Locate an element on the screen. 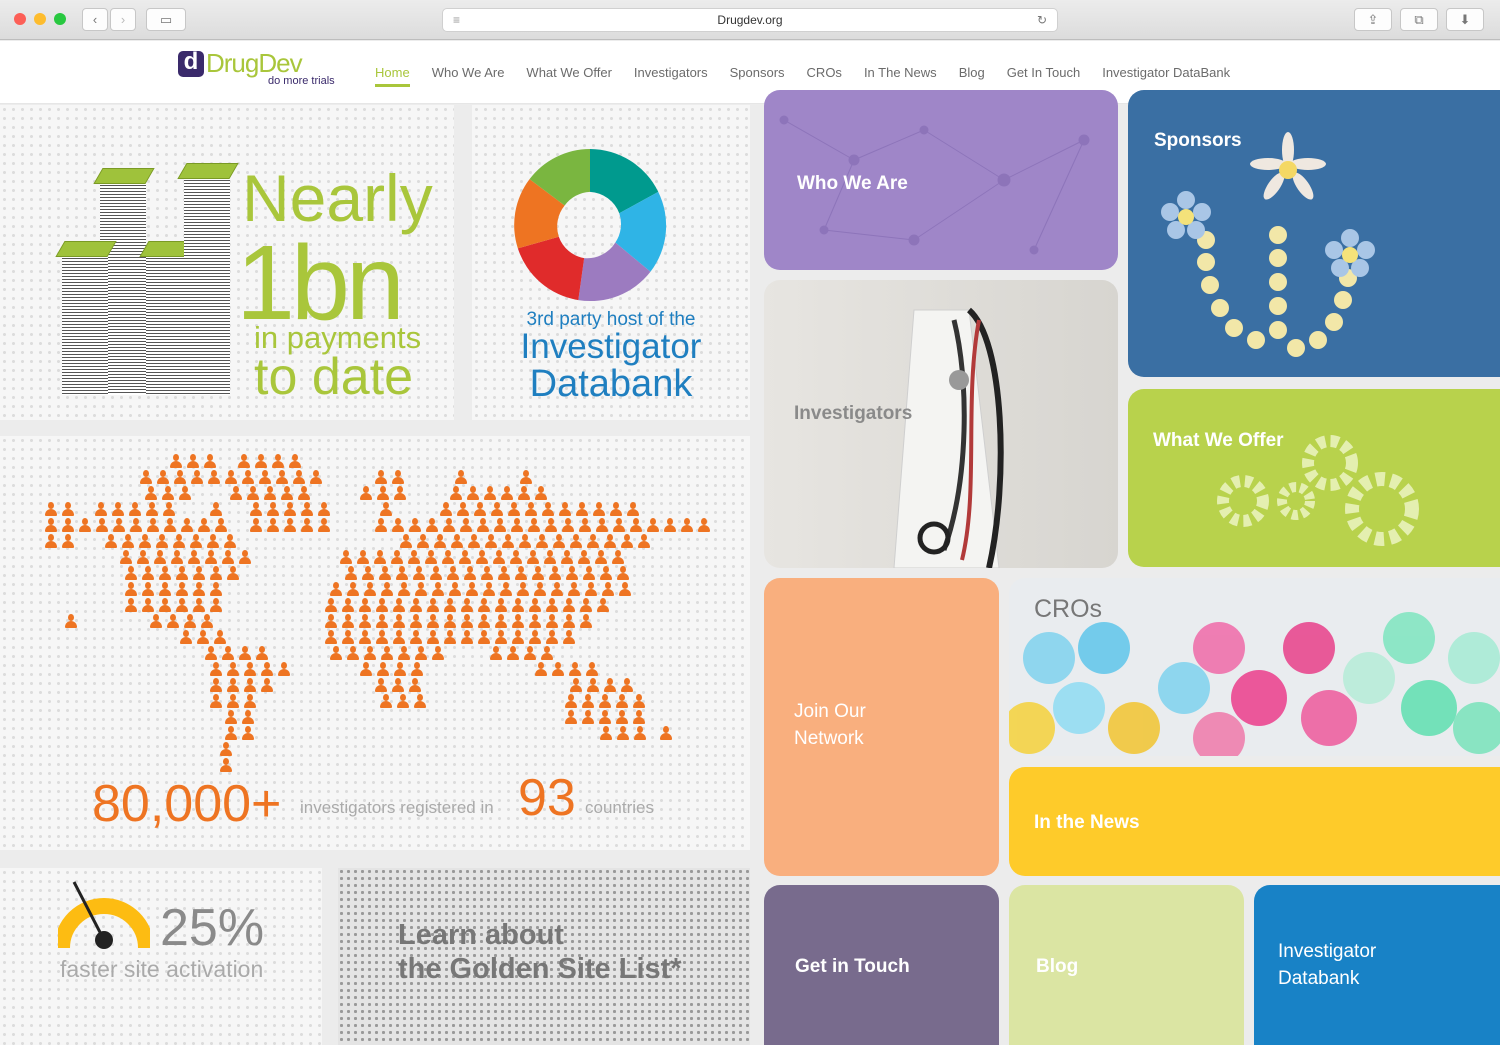  gears-icon is located at coordinates (1318, 490).